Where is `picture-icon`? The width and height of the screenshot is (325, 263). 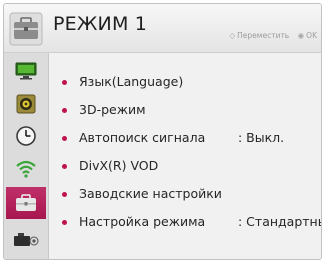
picture-icon is located at coordinates (26, 71).